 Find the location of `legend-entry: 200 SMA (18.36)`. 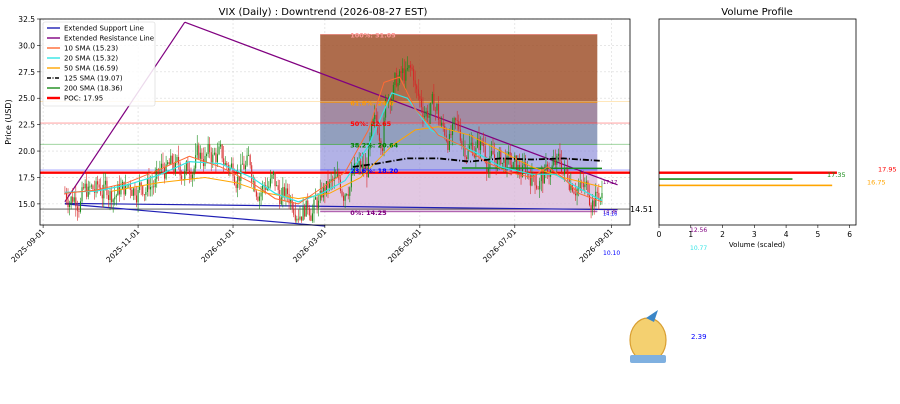

legend-entry: 200 SMA (18.36) is located at coordinates (93, 89).